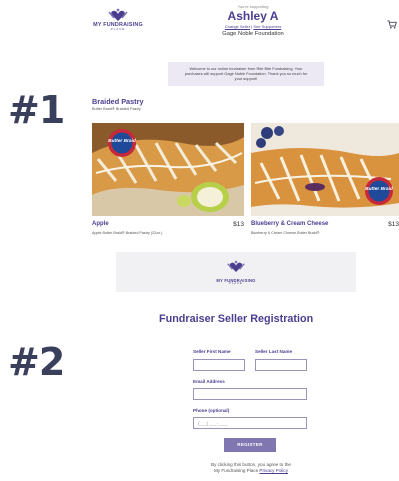 This screenshot has height=481, width=399. What do you see at coordinates (209, 381) in the screenshot?
I see `email-label: Email Address` at bounding box center [209, 381].